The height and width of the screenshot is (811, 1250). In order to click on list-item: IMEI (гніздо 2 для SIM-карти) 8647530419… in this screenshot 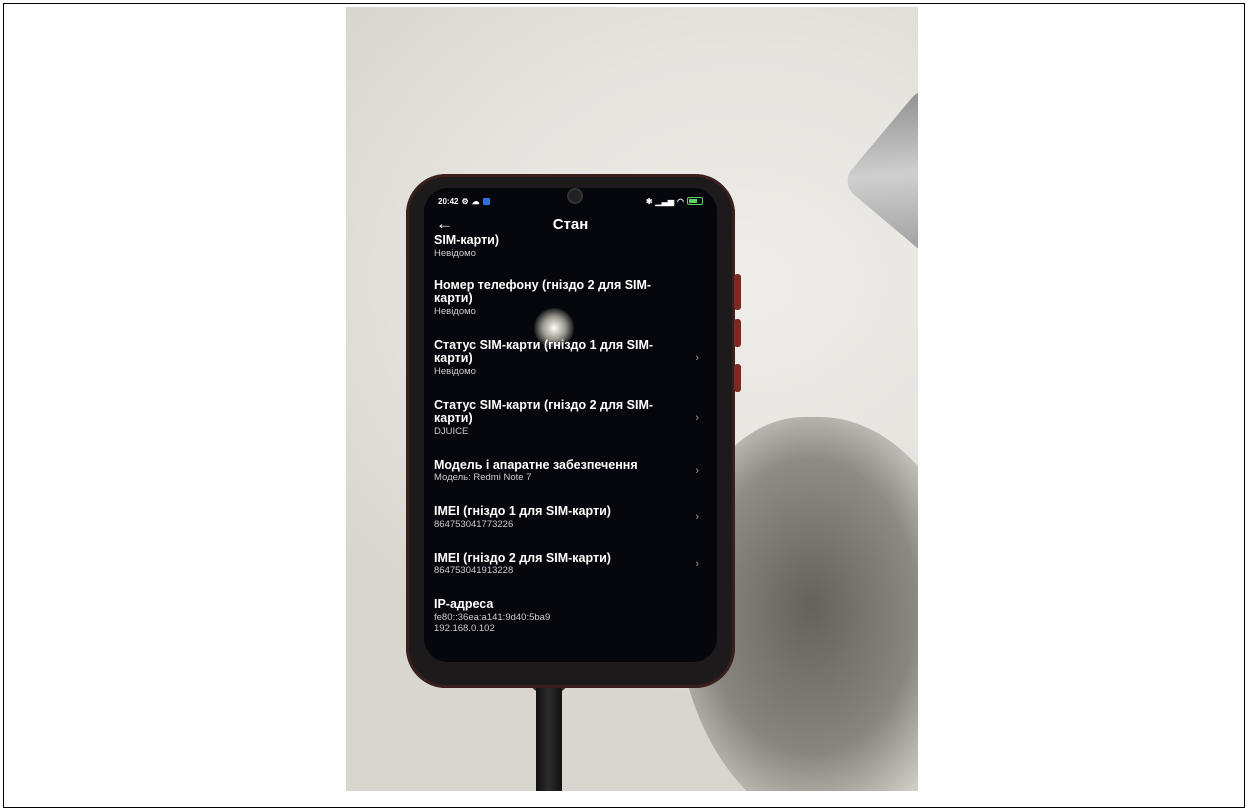, I will do `click(569, 563)`.